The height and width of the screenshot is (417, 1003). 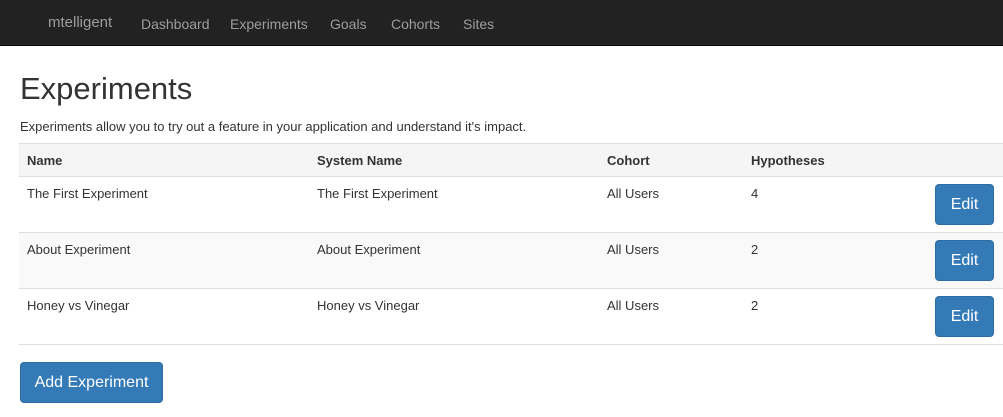 I want to click on cell-name: Honey vs Vinegar, so click(x=78, y=305).